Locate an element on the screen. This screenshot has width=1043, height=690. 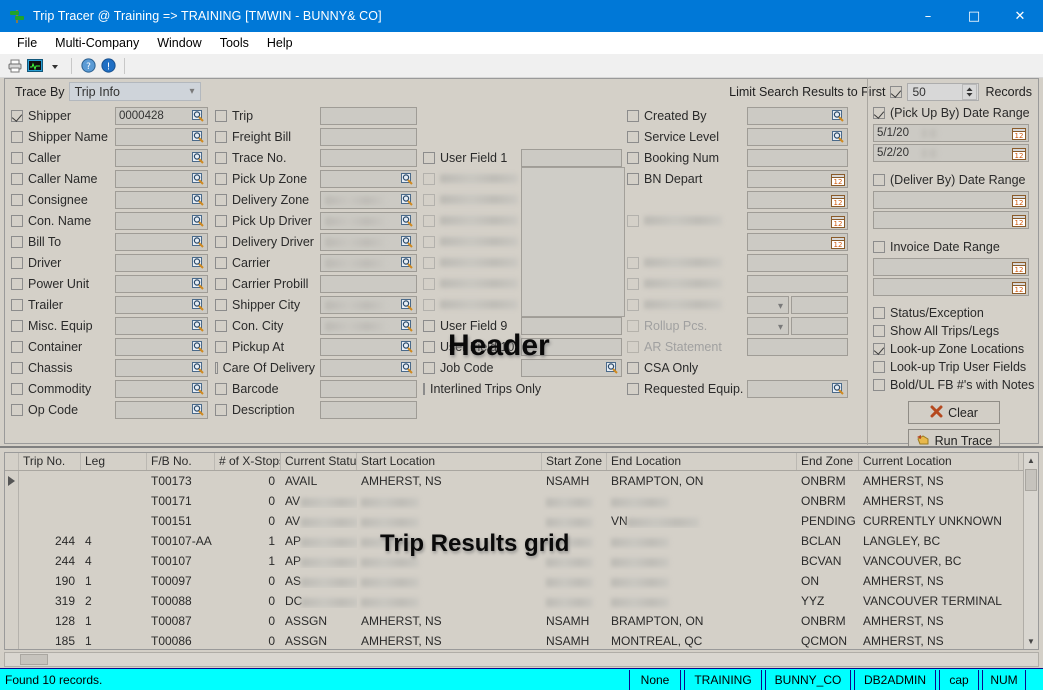
filter4-row9-row is located at coordinates (686, 304).